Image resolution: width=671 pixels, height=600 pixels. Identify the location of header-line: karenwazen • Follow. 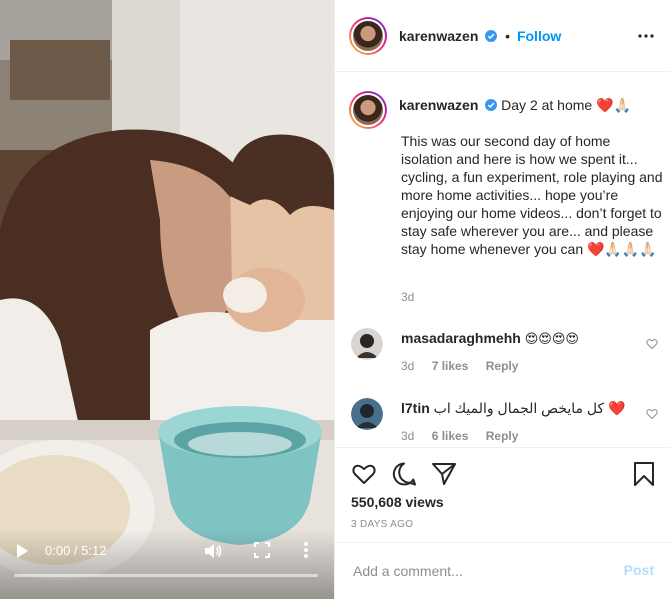
(480, 36).